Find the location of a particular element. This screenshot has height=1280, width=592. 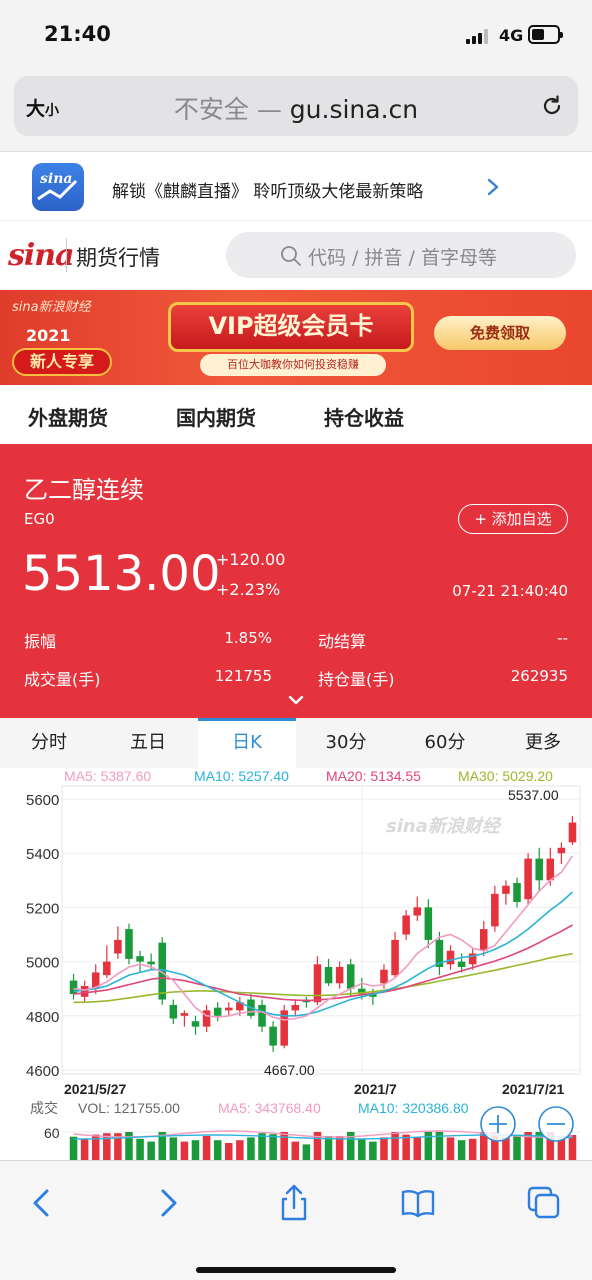

ad-headline: VIP超级会员卡 is located at coordinates (291, 327).